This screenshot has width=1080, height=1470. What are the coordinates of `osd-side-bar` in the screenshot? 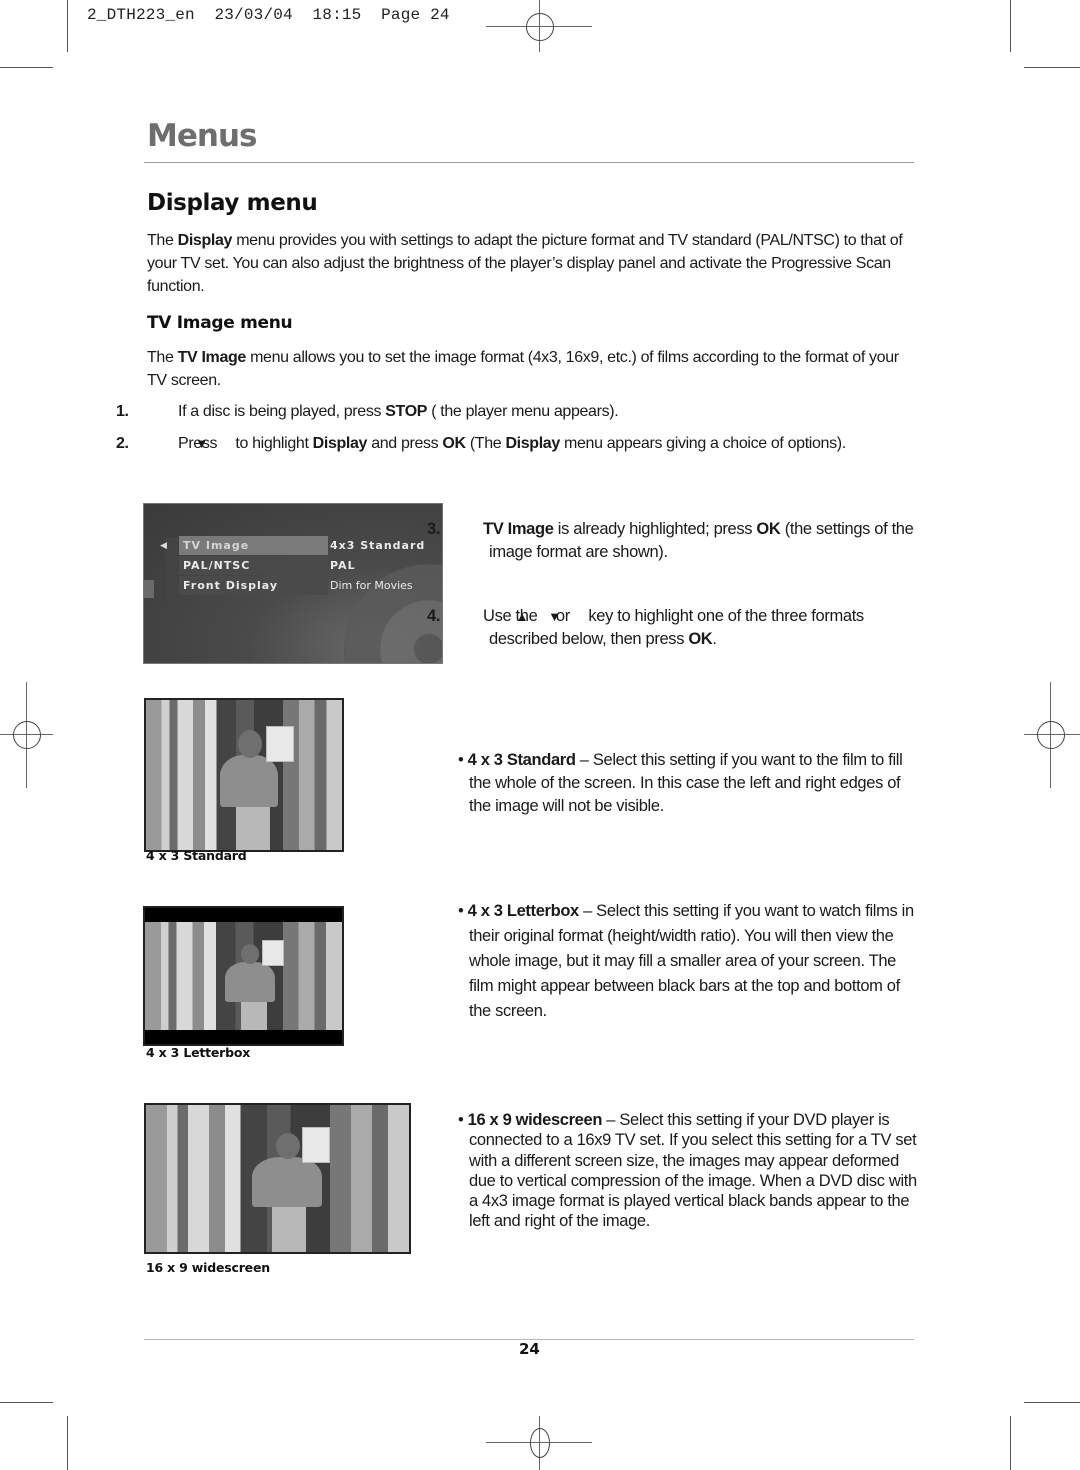 It's located at (172, 569).